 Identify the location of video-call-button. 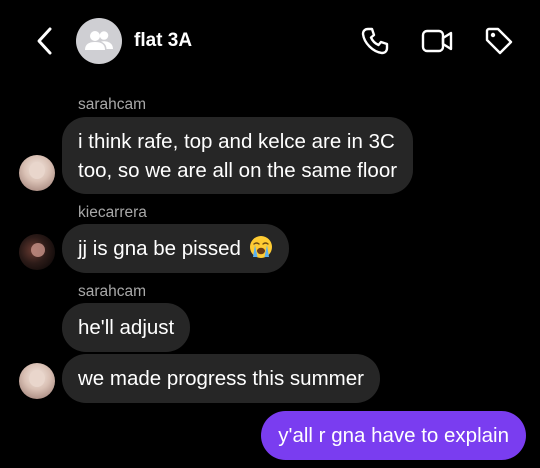
(437, 41).